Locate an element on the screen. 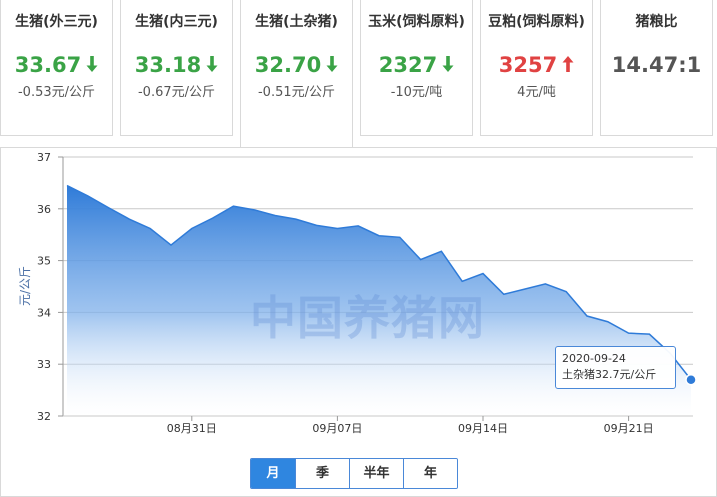  arrow-up-icon is located at coordinates (568, 66).